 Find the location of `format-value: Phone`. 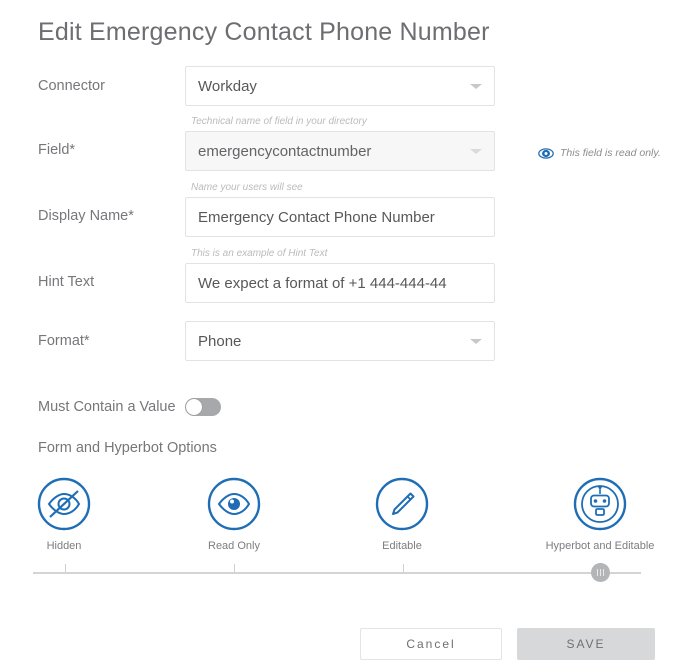

format-value: Phone is located at coordinates (220, 341).